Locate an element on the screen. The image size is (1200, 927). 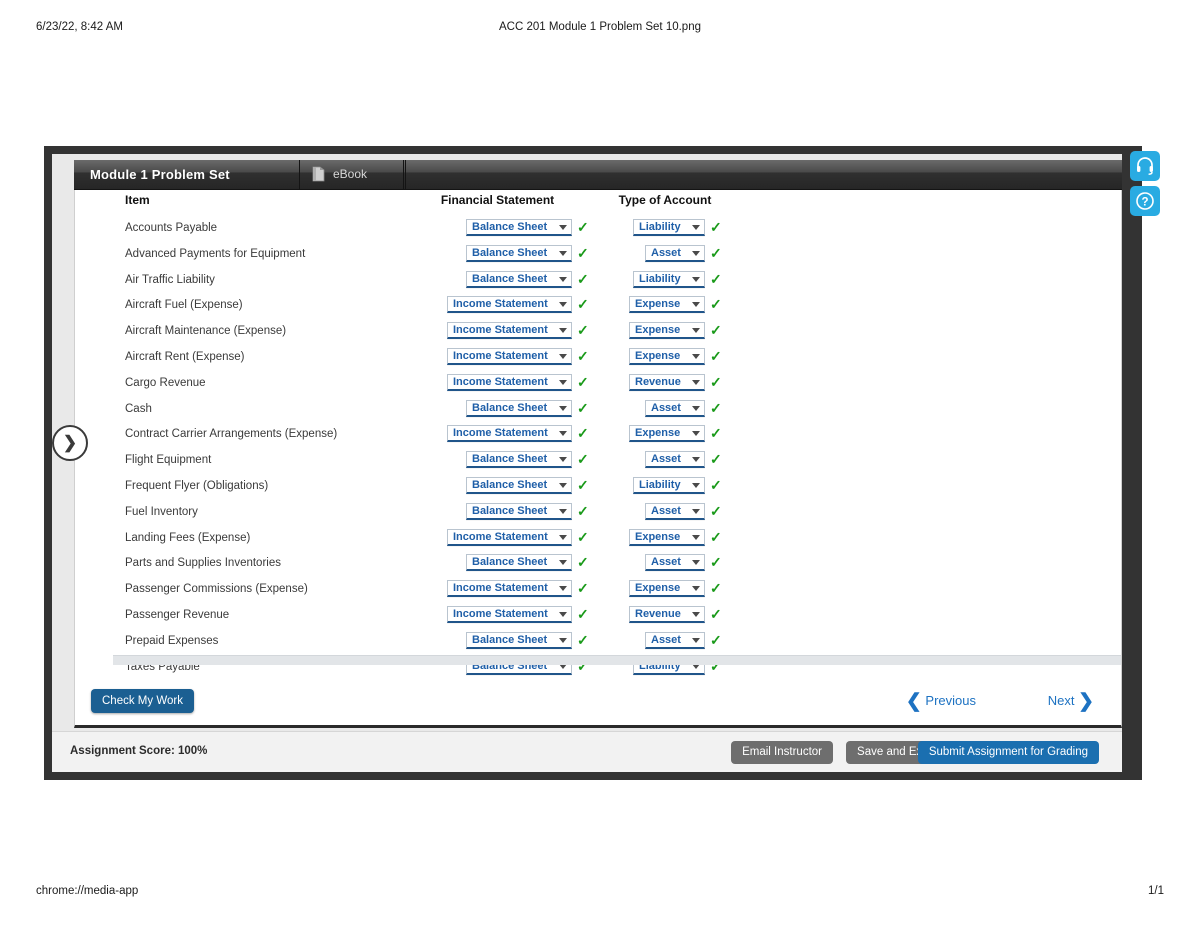
row-item-label: Prepaid Expenses is located at coordinates (172, 640).